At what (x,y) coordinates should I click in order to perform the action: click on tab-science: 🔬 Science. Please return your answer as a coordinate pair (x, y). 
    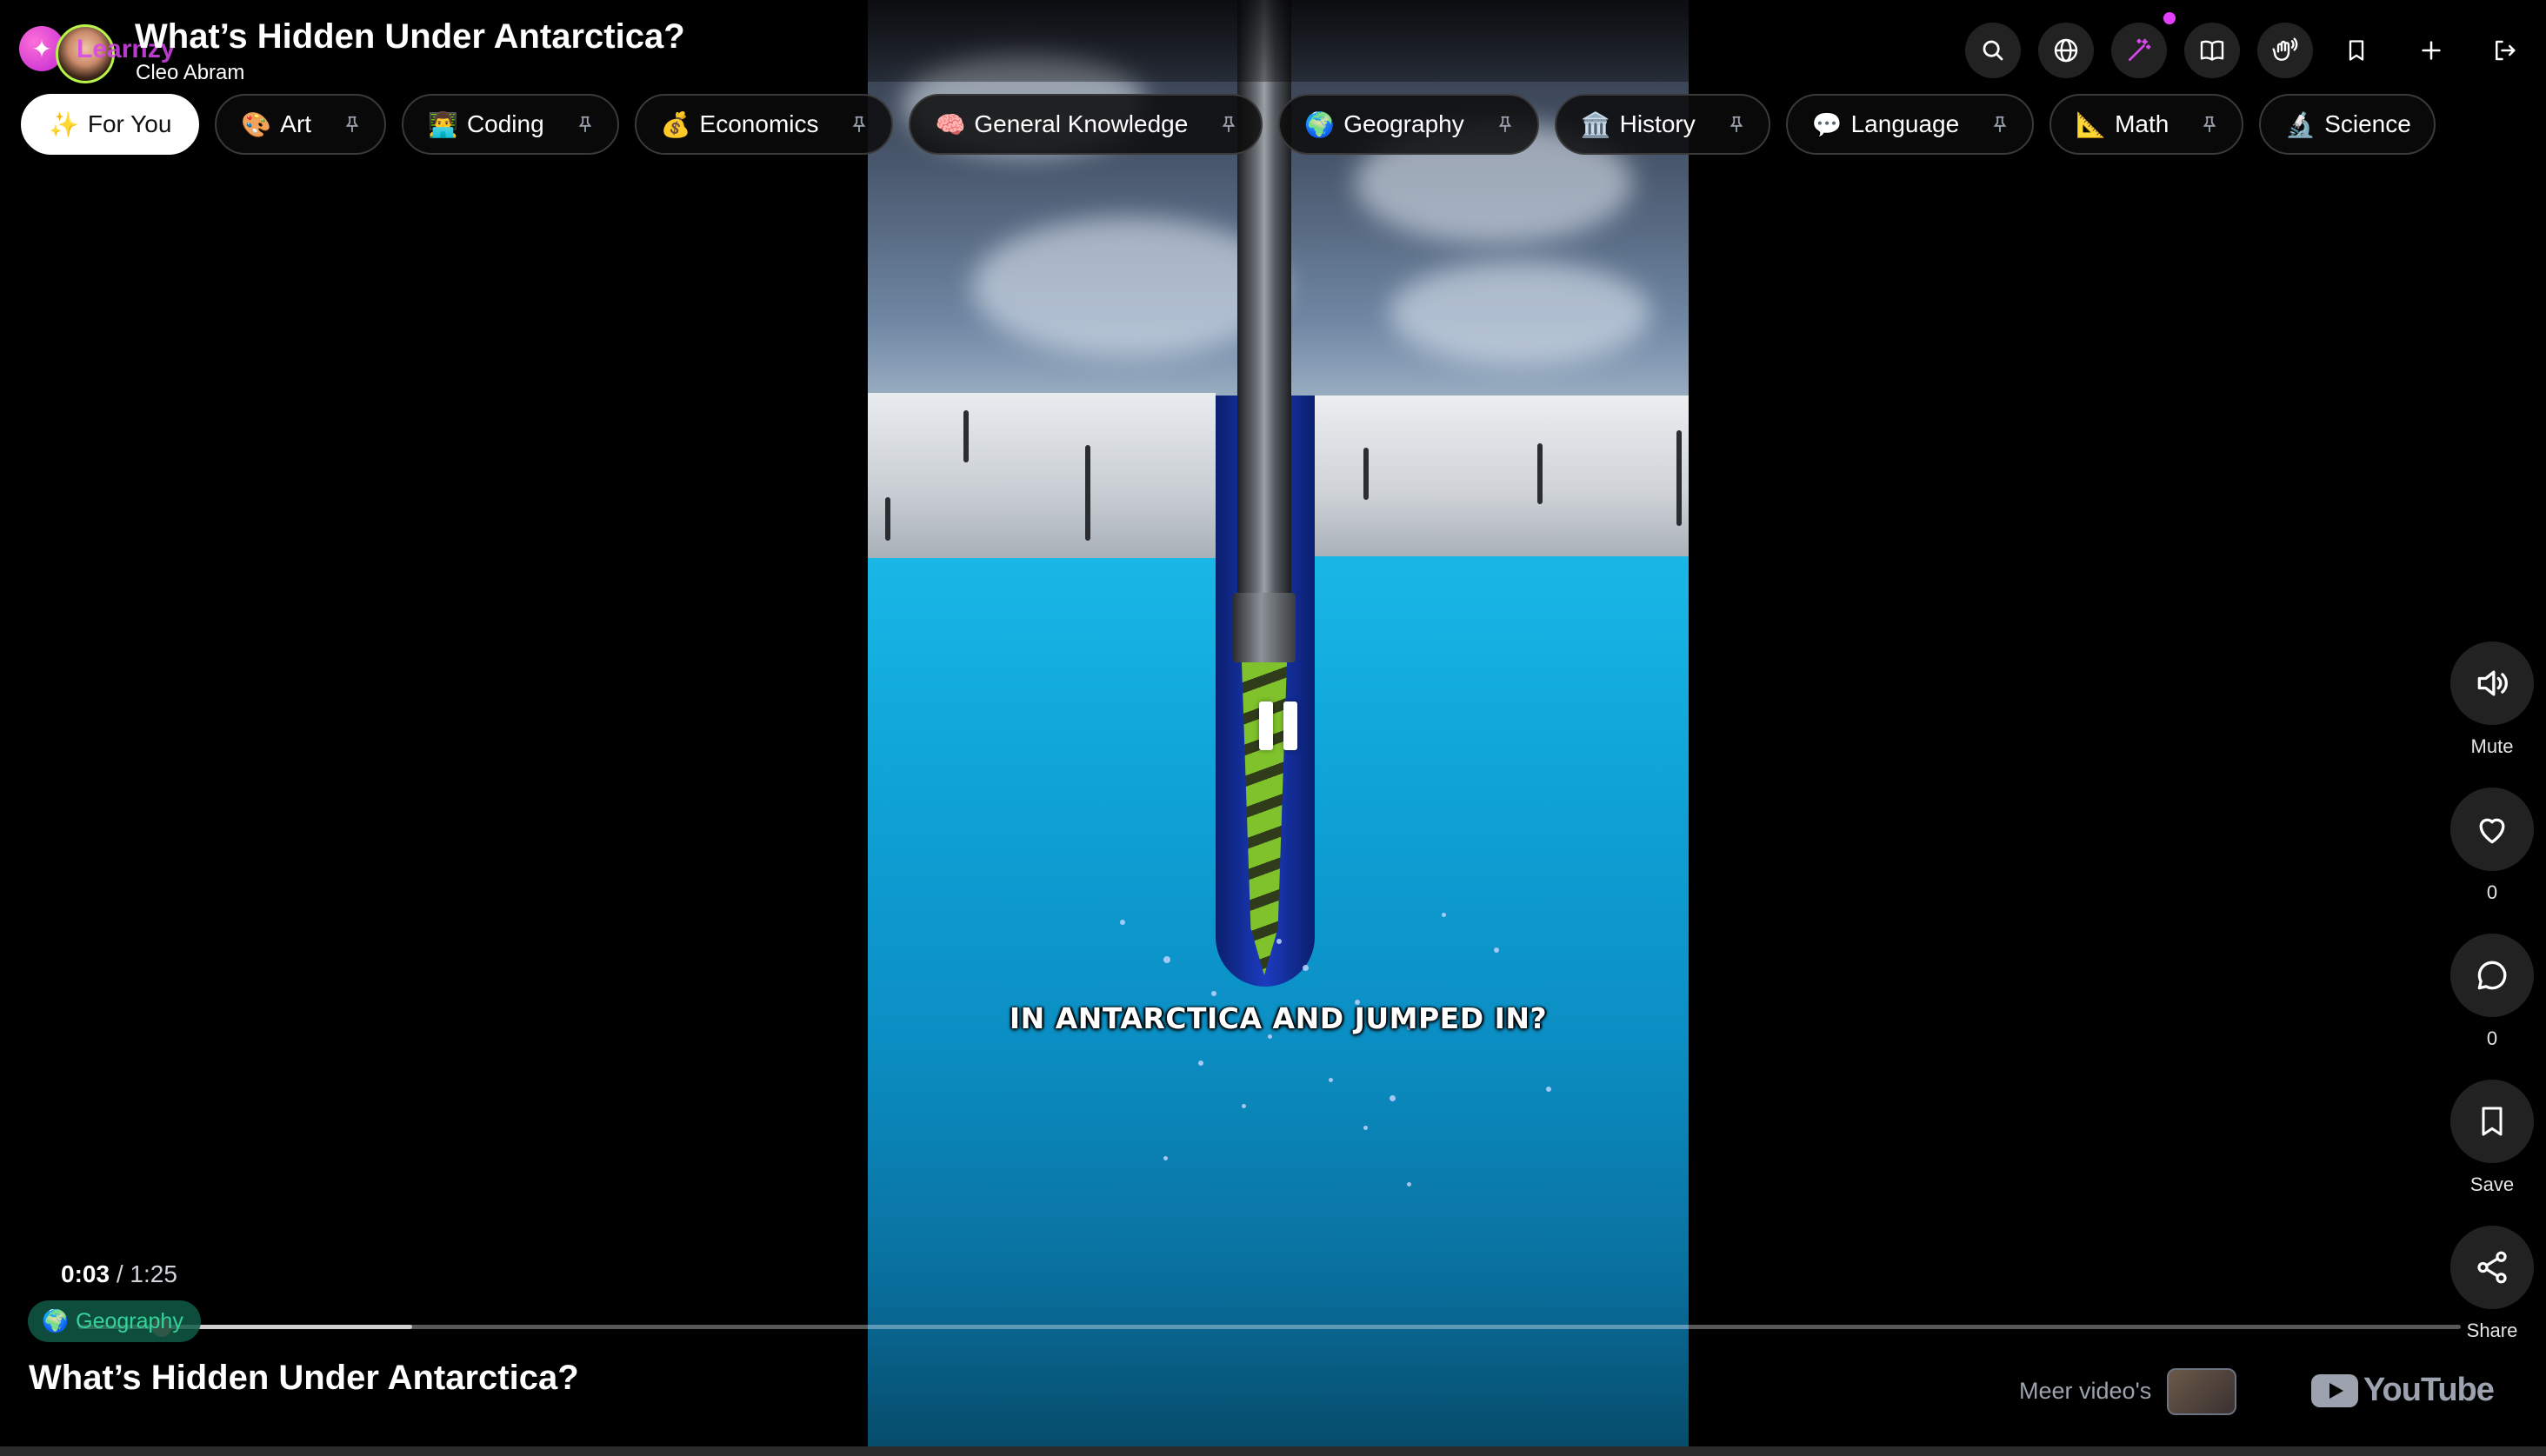
    Looking at the image, I should click on (2347, 124).